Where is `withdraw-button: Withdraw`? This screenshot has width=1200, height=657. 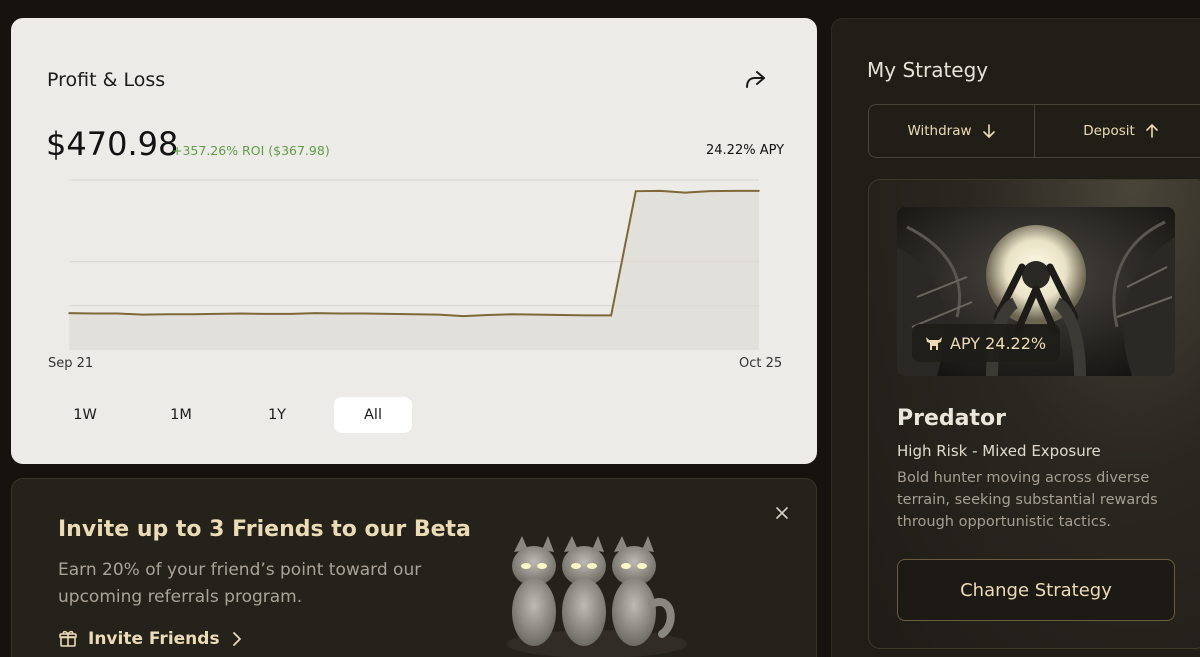
withdraw-button: Withdraw is located at coordinates (951, 131).